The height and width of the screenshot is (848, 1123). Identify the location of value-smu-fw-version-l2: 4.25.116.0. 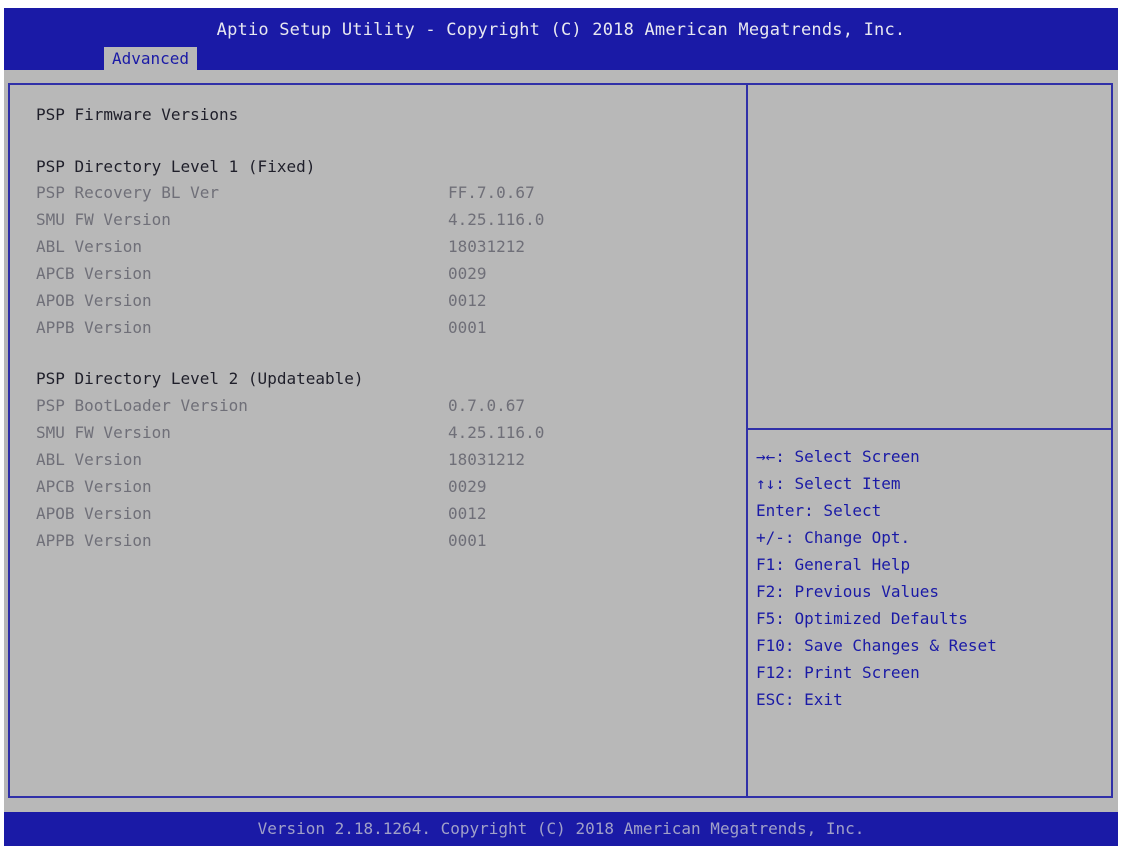
(496, 432).